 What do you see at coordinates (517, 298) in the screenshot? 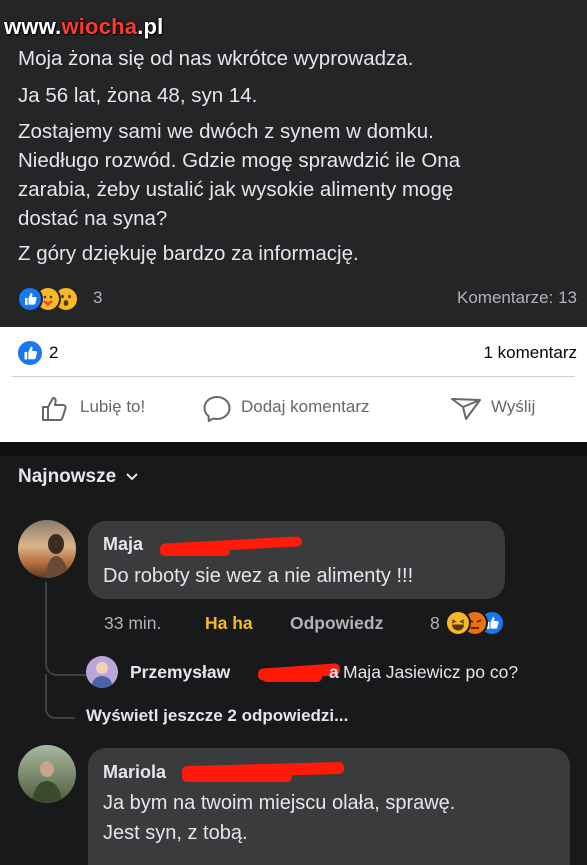
I see `comments-count-link: Komentarze: 13` at bounding box center [517, 298].